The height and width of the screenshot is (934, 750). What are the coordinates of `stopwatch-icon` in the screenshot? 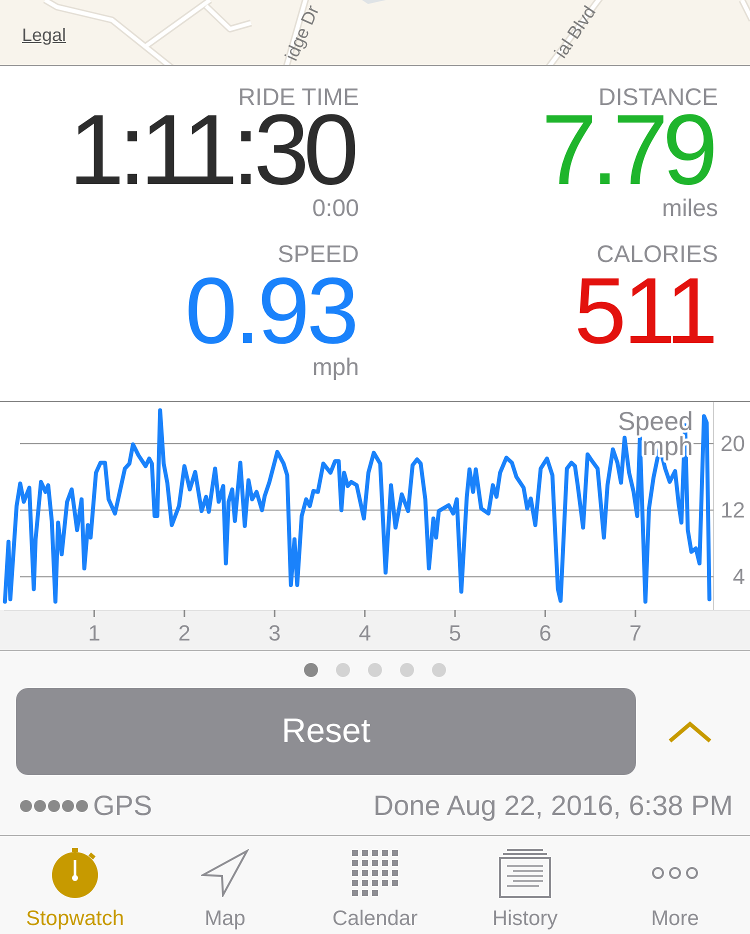 It's located at (75, 873).